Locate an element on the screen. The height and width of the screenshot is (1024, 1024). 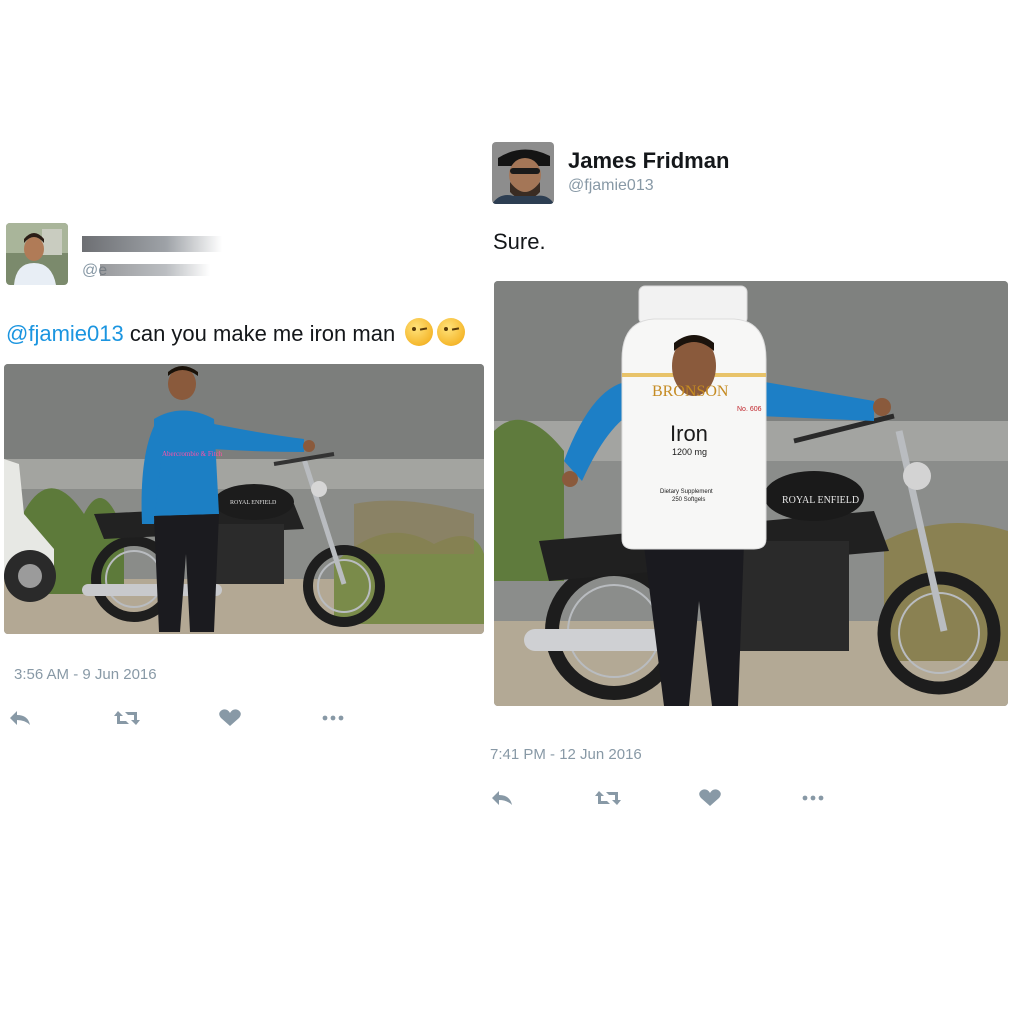
bottle-title: Iron is located at coordinates (689, 433).